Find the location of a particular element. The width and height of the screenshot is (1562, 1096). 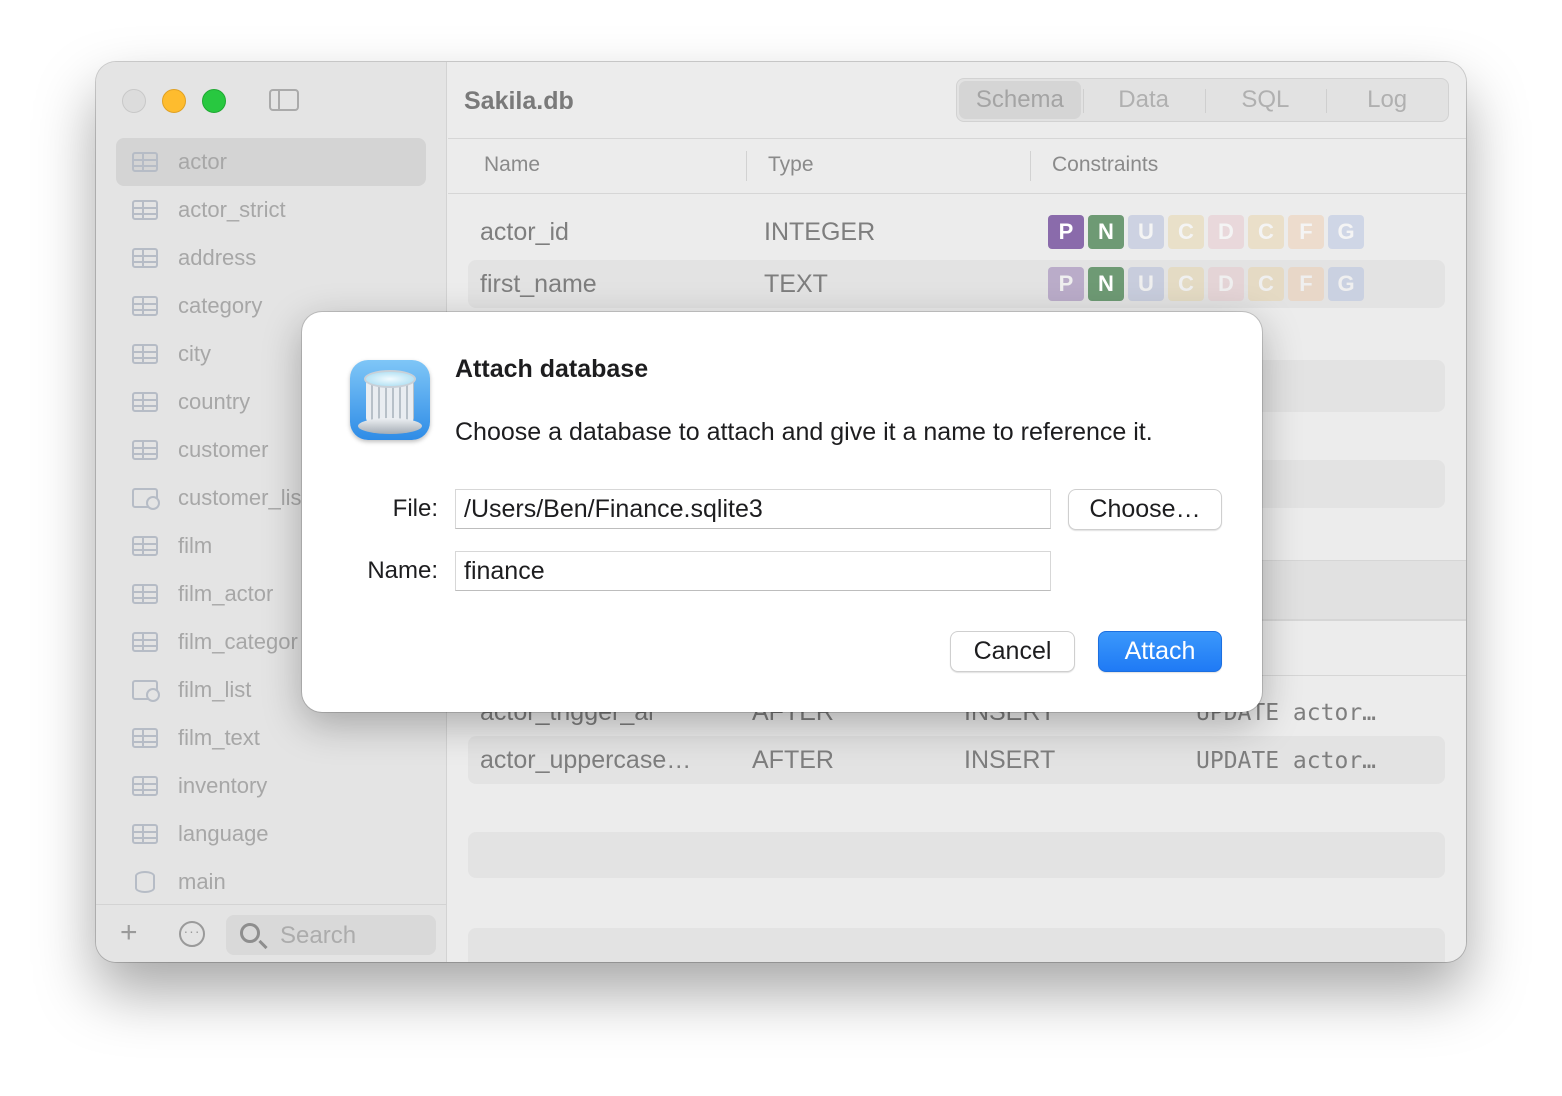

sidebar-item-actor: actor is located at coordinates (271, 162).